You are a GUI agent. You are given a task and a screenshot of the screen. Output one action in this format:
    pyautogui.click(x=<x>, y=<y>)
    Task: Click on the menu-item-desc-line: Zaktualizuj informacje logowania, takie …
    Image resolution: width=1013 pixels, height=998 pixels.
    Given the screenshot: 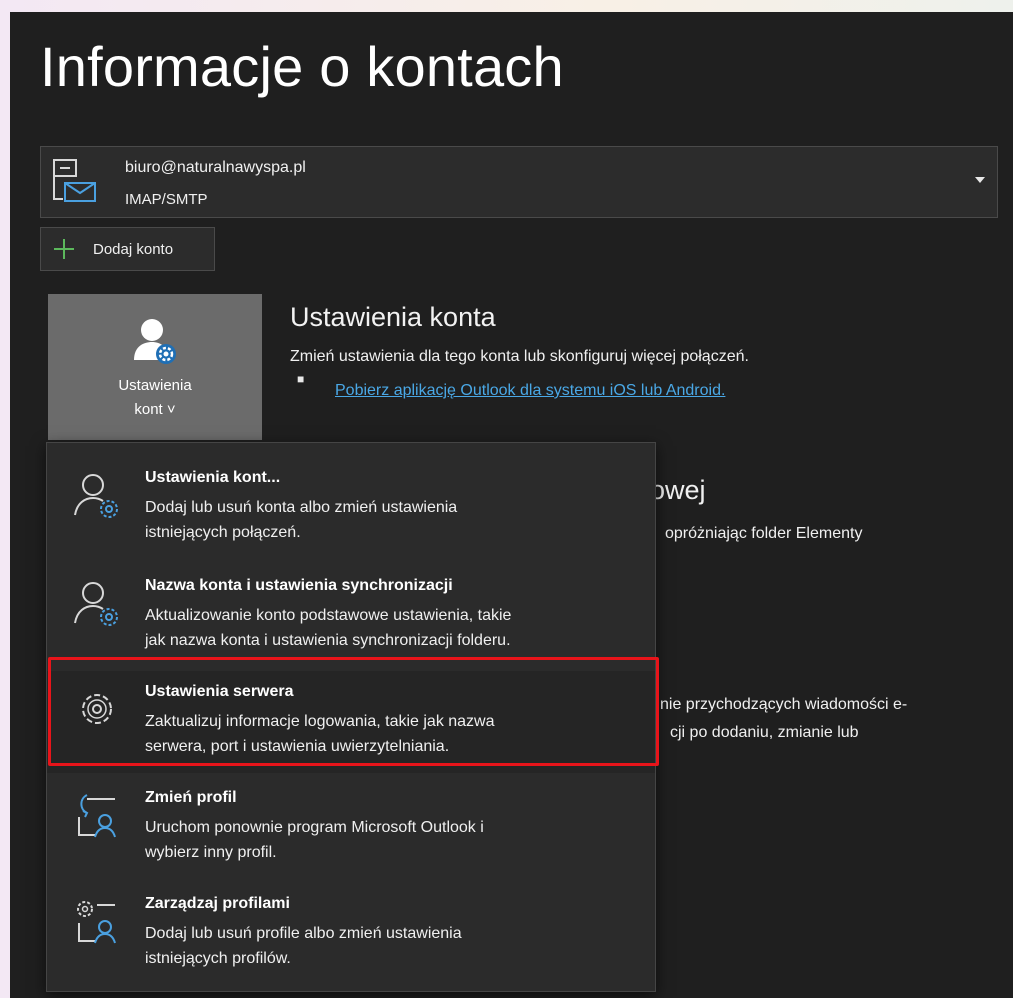 What is the action you would take?
    pyautogui.click(x=320, y=721)
    